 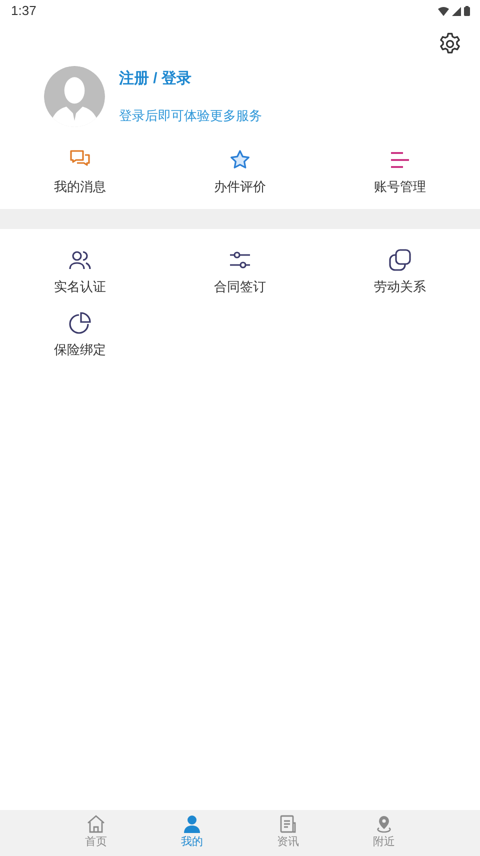 I want to click on person-icon, so click(x=192, y=824).